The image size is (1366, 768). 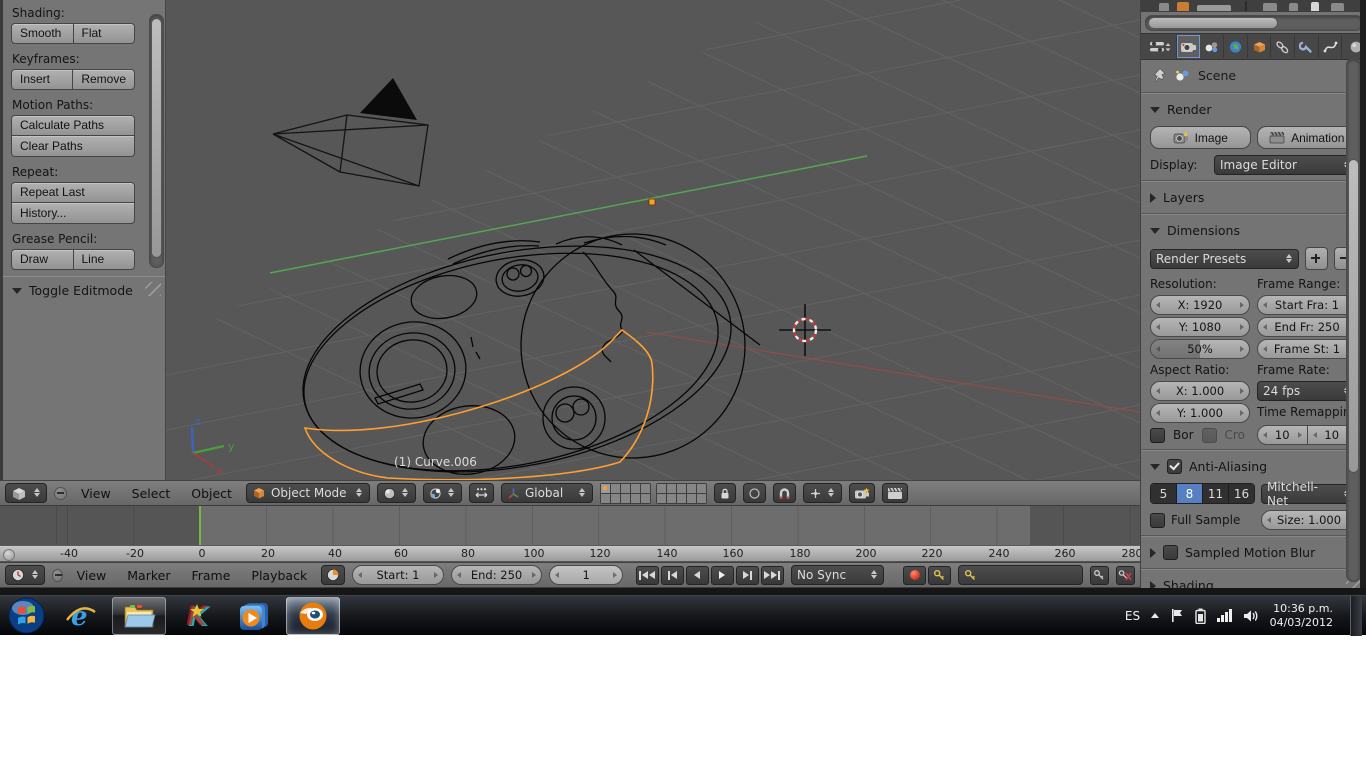 I want to click on tab-scene, so click(x=1212, y=46).